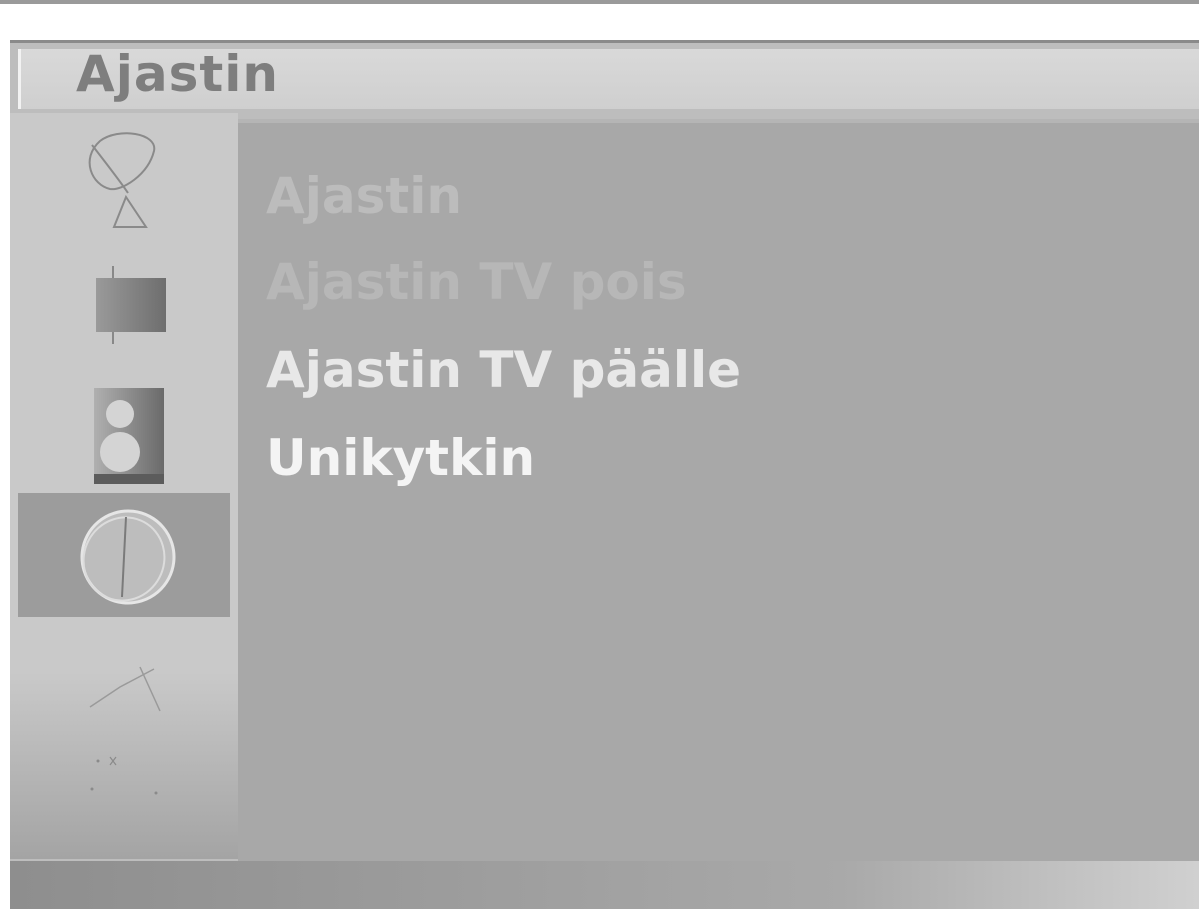 The image size is (1199, 909). What do you see at coordinates (177, 74) in the screenshot?
I see `page-title: Ajastin` at bounding box center [177, 74].